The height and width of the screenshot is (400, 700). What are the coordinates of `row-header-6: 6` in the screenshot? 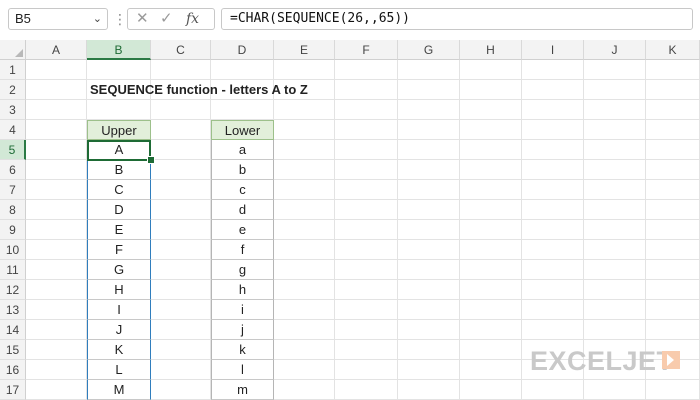 It's located at (13, 170).